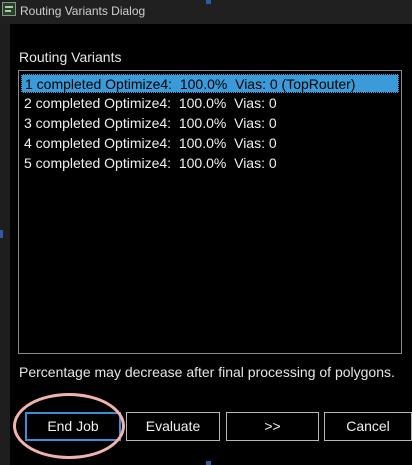 Image resolution: width=412 pixels, height=465 pixels. Describe the element at coordinates (70, 57) in the screenshot. I see `routing-variants-label: Routing Variants` at that location.